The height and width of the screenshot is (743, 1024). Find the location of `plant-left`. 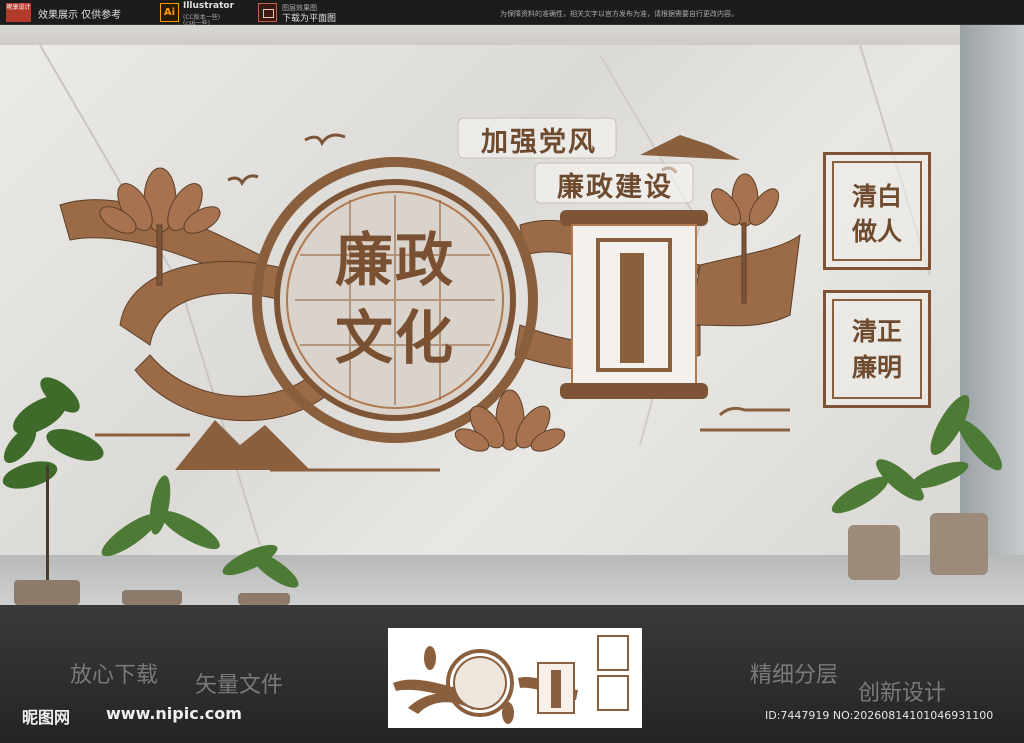

plant-left is located at coordinates (53, 481).